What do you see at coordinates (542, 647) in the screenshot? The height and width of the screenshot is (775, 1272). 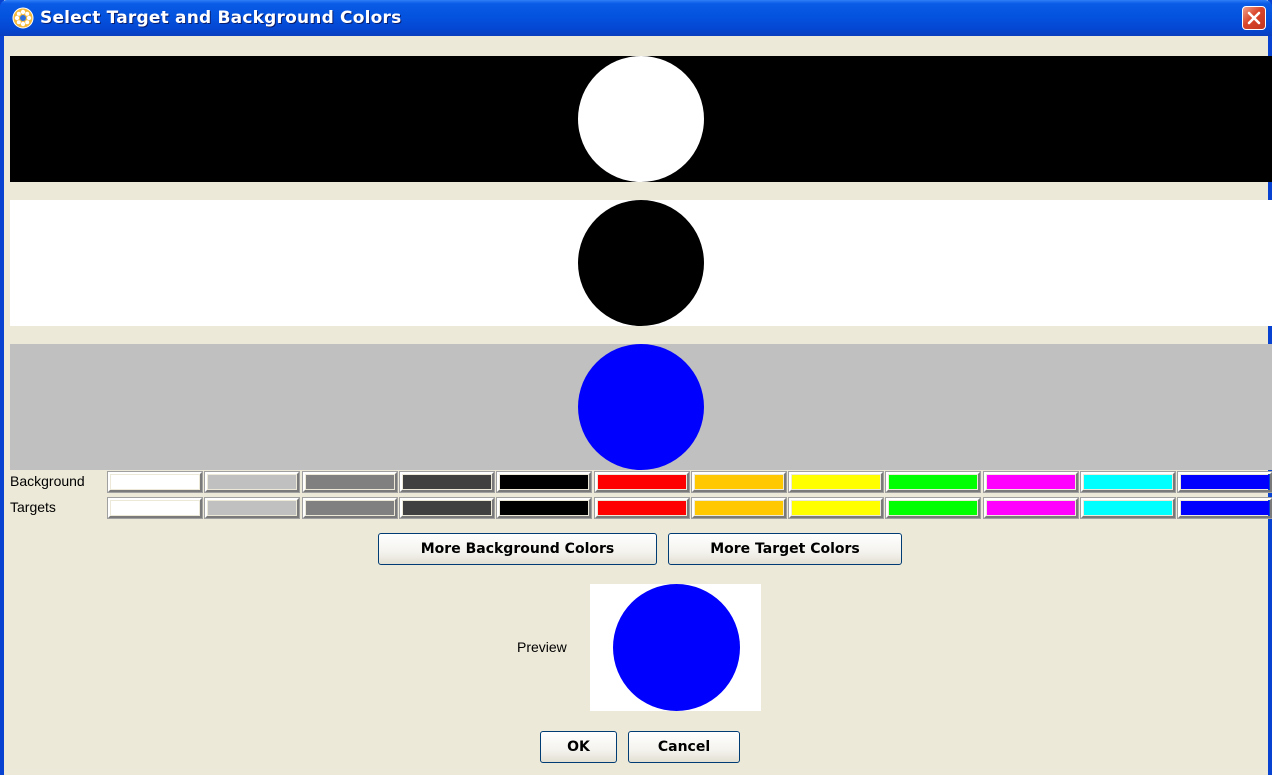 I see `preview-label: Preview` at bounding box center [542, 647].